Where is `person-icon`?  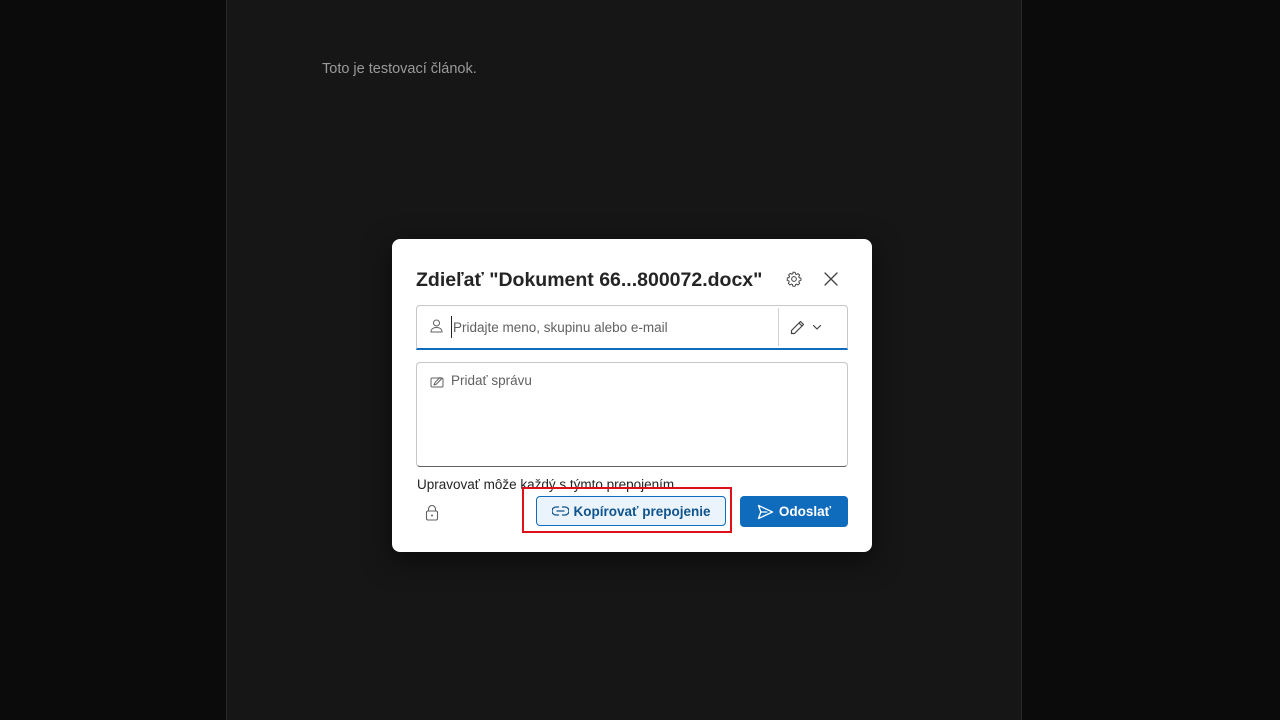 person-icon is located at coordinates (436, 328).